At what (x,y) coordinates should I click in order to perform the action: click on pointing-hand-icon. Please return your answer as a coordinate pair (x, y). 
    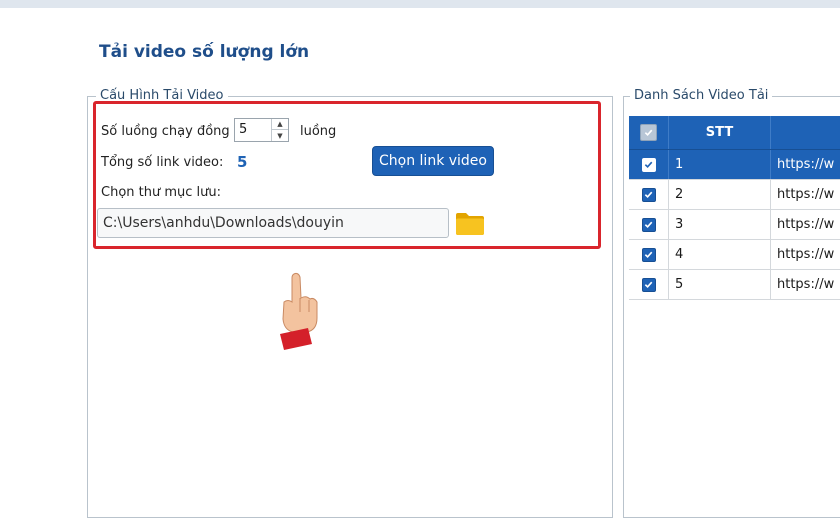
    Looking at the image, I should click on (299, 312).